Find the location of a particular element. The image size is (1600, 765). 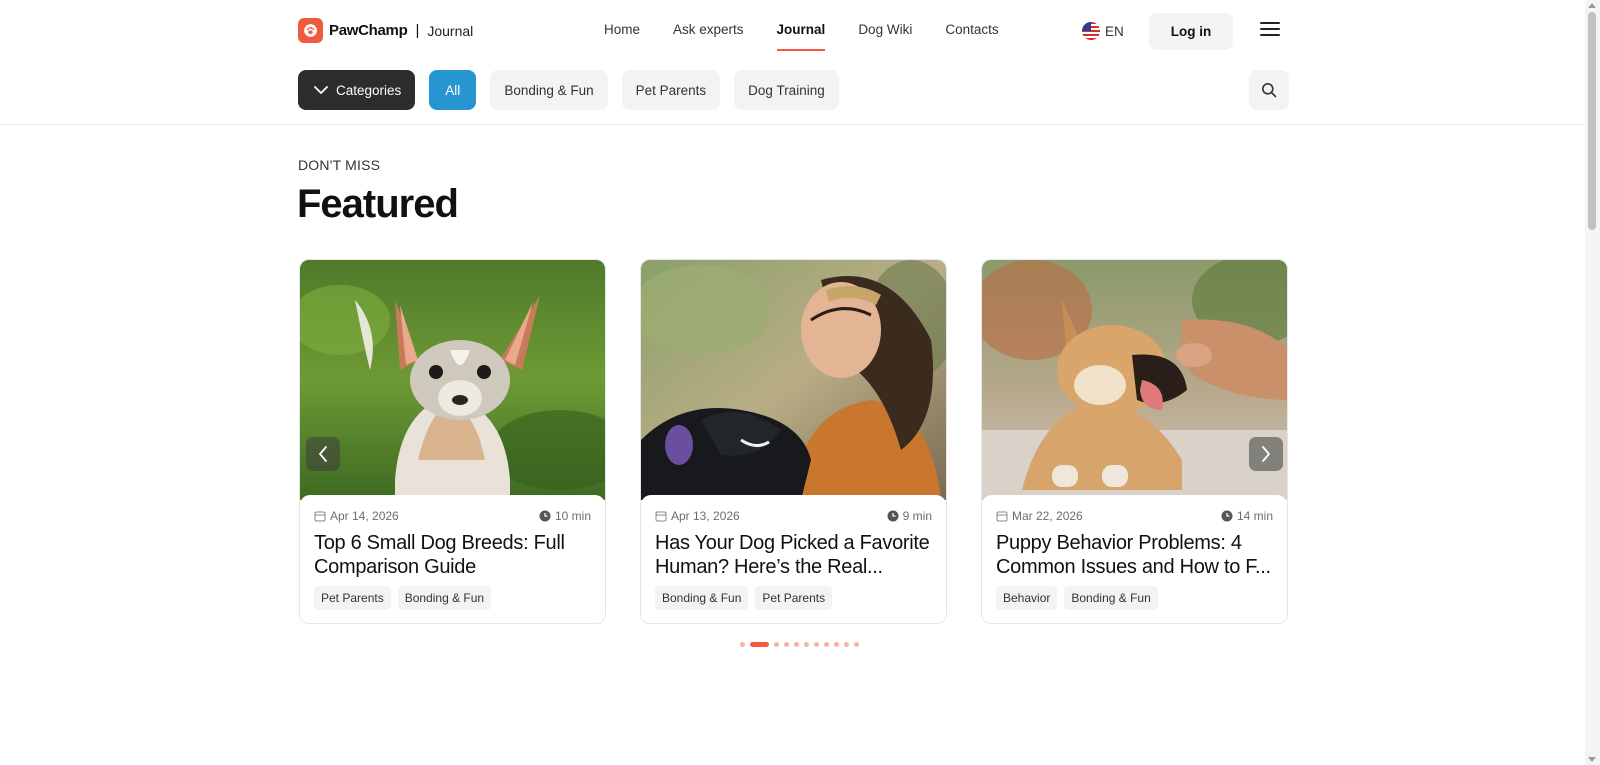

nav-ask-experts: Ask experts is located at coordinates (708, 36).